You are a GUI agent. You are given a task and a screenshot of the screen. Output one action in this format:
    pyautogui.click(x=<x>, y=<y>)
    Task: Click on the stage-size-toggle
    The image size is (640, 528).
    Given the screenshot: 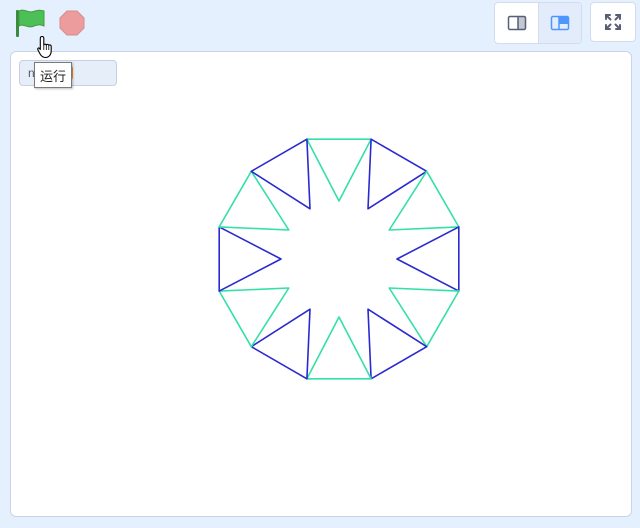 What is the action you would take?
    pyautogui.click(x=538, y=23)
    